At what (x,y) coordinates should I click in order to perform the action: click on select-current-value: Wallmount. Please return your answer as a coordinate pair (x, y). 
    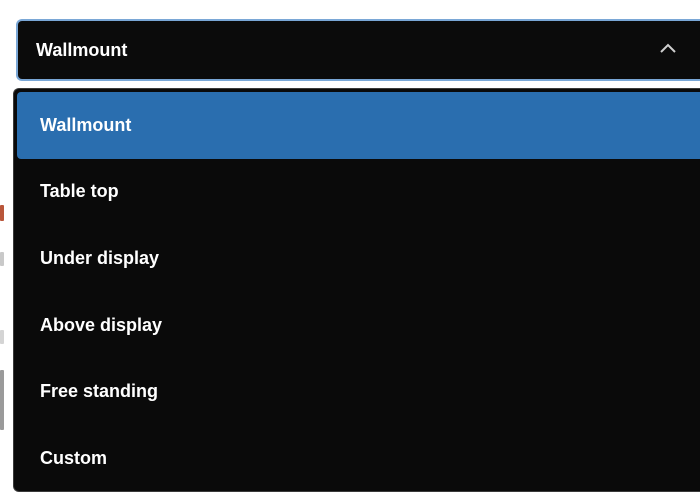
    Looking at the image, I should click on (82, 49).